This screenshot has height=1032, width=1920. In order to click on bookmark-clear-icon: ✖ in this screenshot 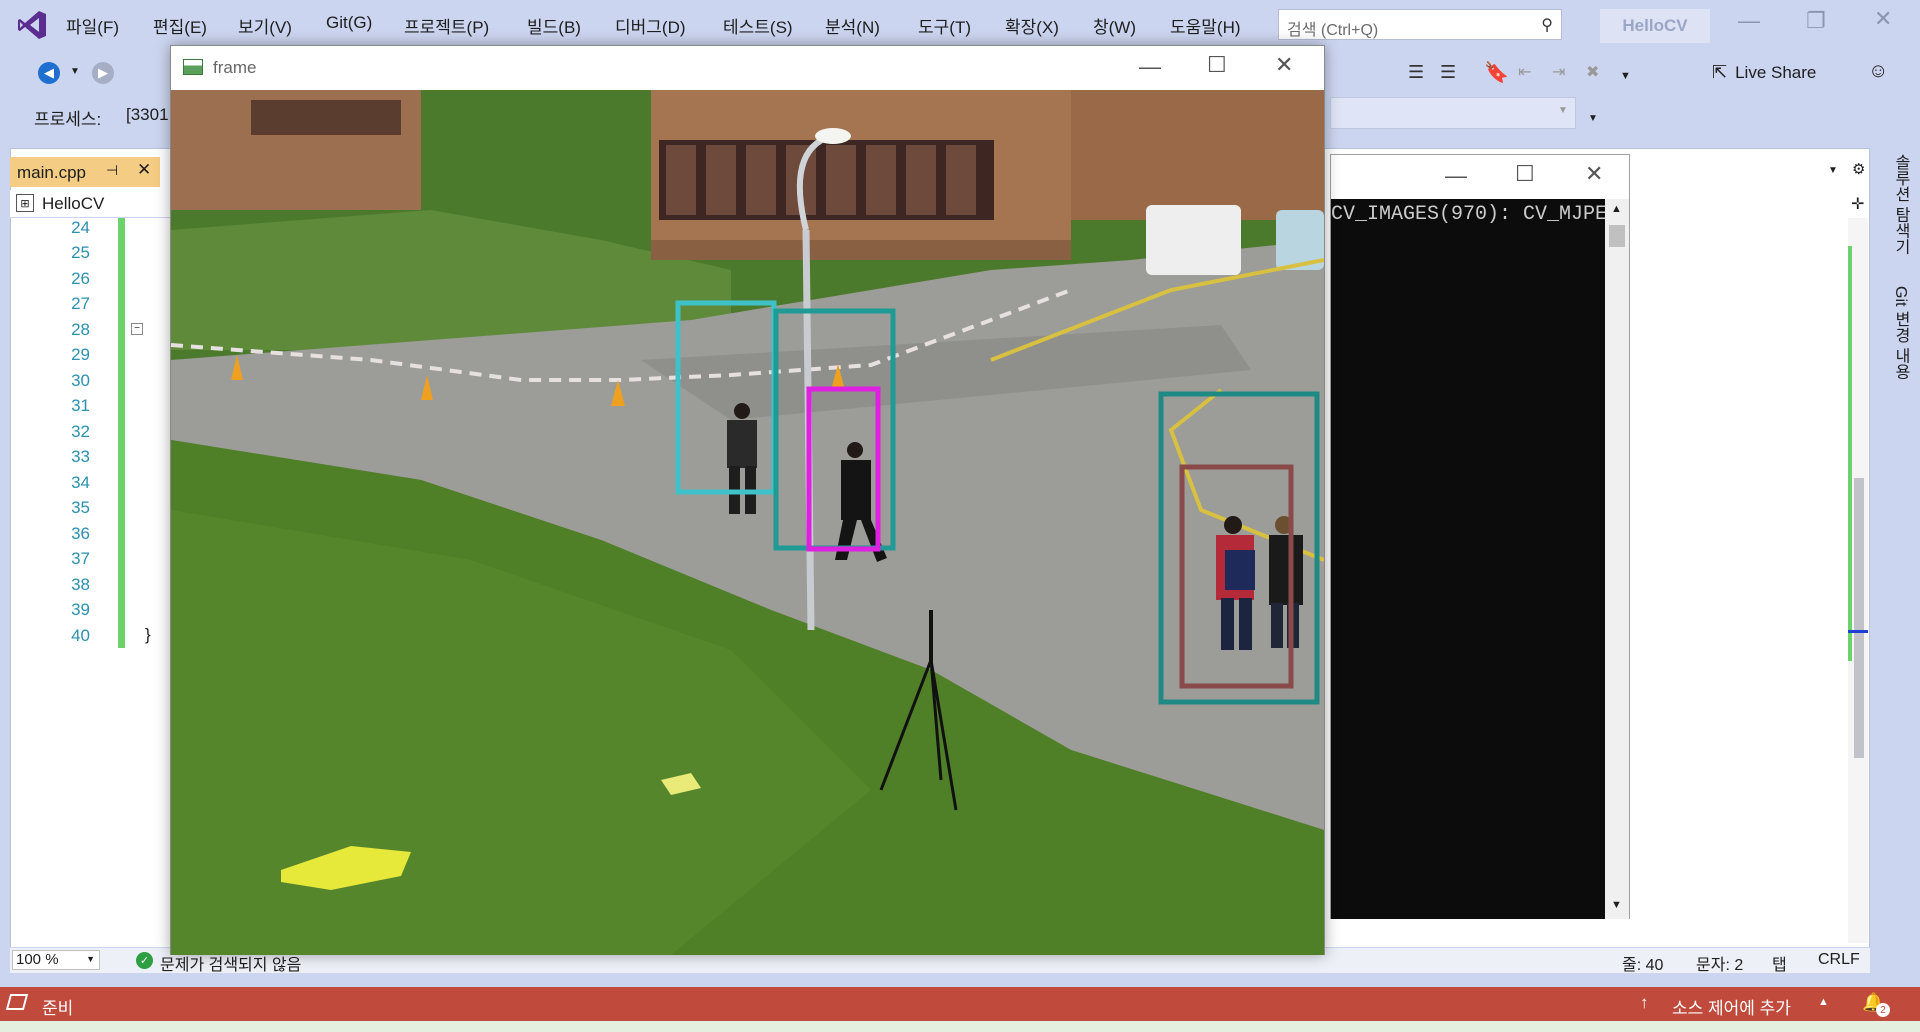, I will do `click(1592, 72)`.